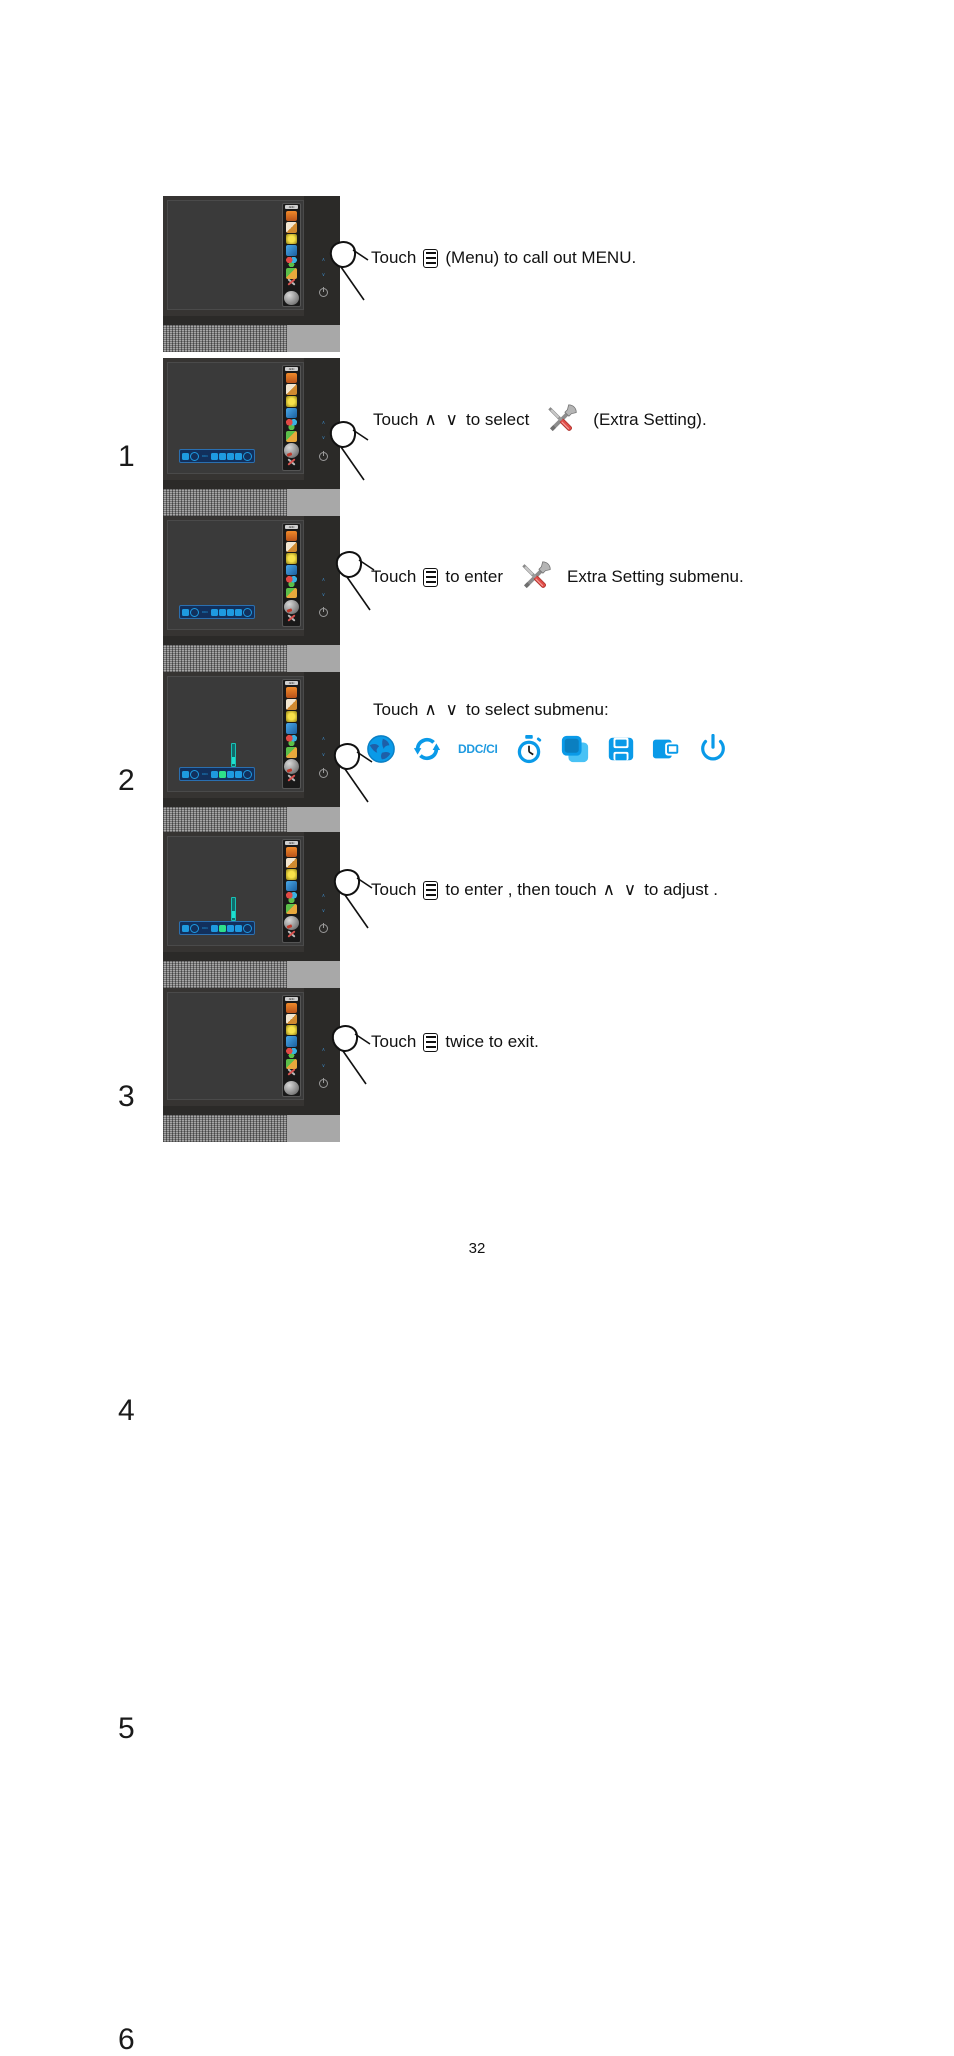 The image size is (954, 2056). Describe the element at coordinates (381, 749) in the screenshot. I see `language-globe-icon` at that location.